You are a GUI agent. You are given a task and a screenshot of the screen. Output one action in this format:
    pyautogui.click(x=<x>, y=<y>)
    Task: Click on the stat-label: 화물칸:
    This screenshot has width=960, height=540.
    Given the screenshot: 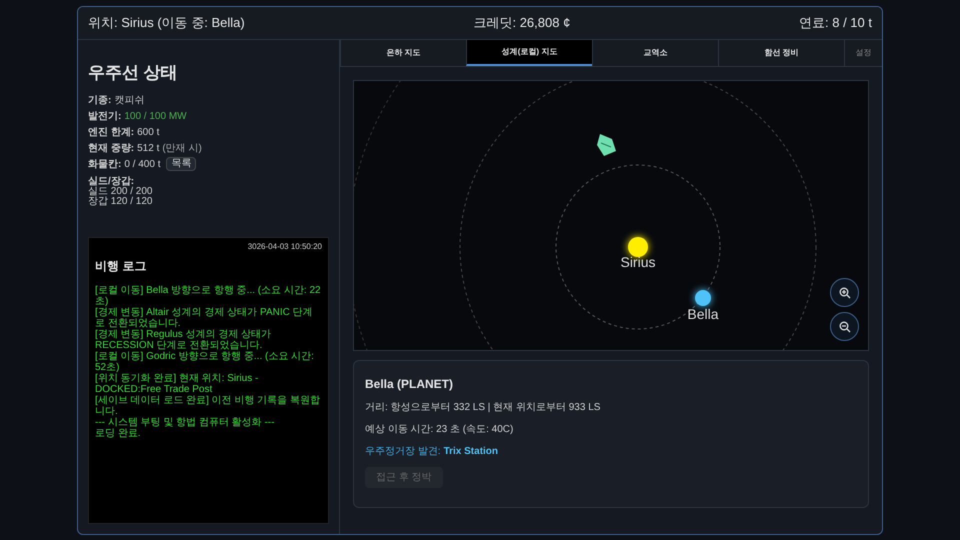 What is the action you would take?
    pyautogui.click(x=105, y=165)
    